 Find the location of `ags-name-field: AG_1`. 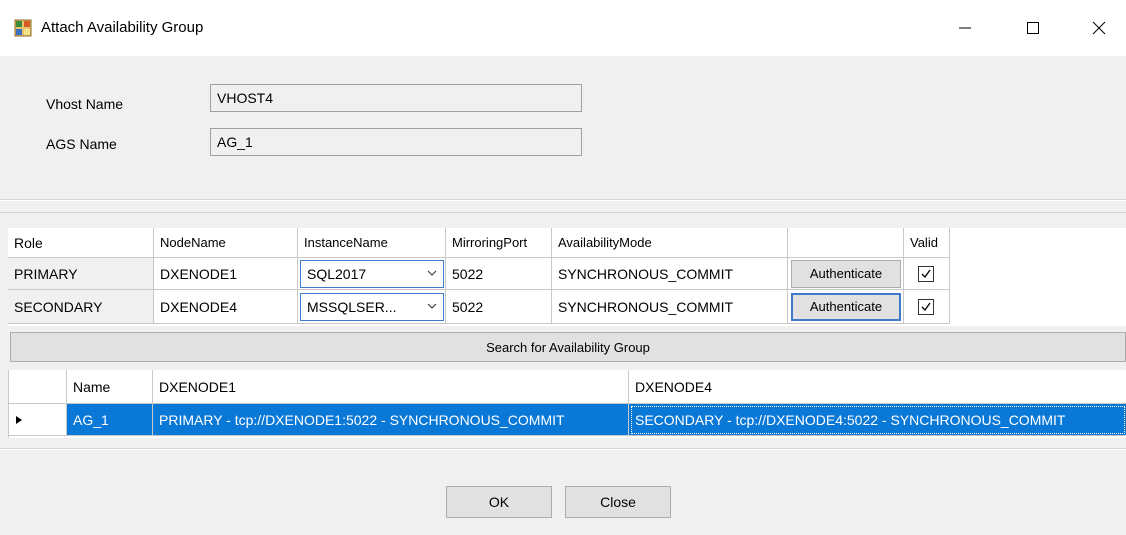

ags-name-field: AG_1 is located at coordinates (396, 142).